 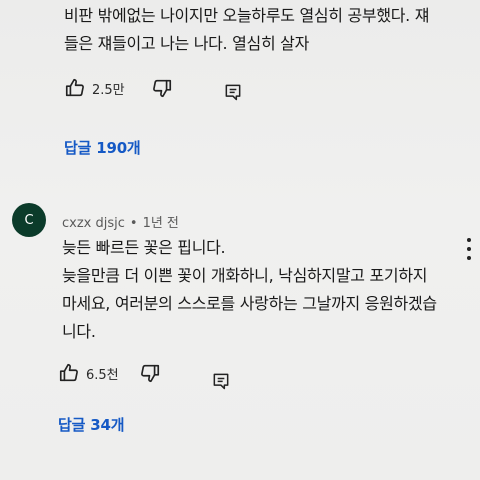 What do you see at coordinates (187, 43) in the screenshot?
I see `comment-1-line-2: 들은 쟤들이고 나는 나다. 열심히 살자` at bounding box center [187, 43].